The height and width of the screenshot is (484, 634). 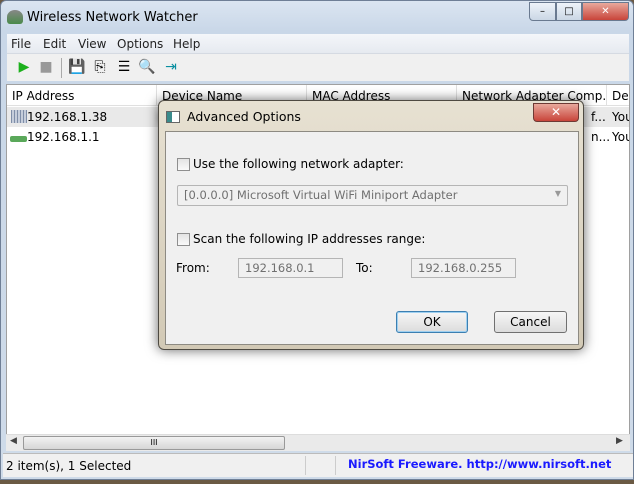 What do you see at coordinates (318, 67) in the screenshot?
I see `toolbar: ▶ ■ 💾 ⎘ ☰ 🔍 ⇥` at bounding box center [318, 67].